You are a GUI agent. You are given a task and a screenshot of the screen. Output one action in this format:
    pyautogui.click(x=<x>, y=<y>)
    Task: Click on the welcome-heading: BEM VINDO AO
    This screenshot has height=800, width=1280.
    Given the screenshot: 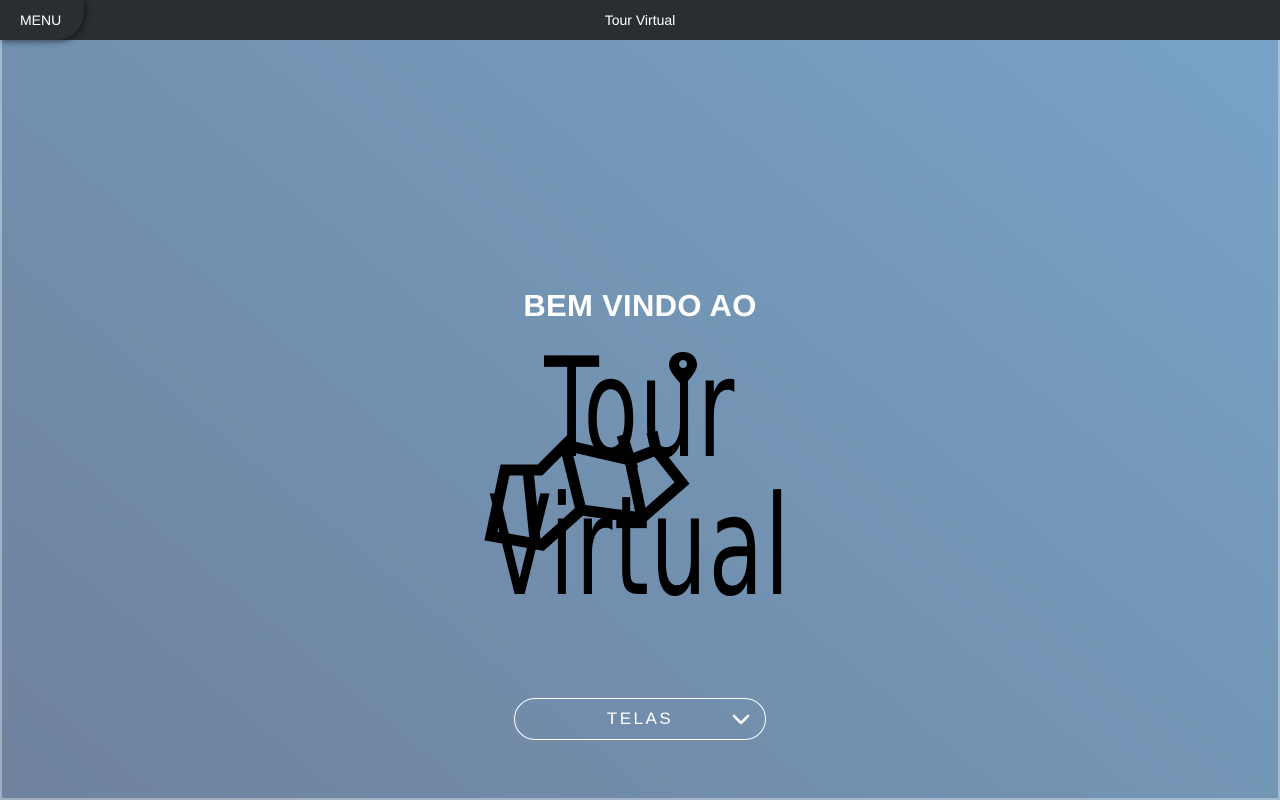 What is the action you would take?
    pyautogui.click(x=640, y=305)
    